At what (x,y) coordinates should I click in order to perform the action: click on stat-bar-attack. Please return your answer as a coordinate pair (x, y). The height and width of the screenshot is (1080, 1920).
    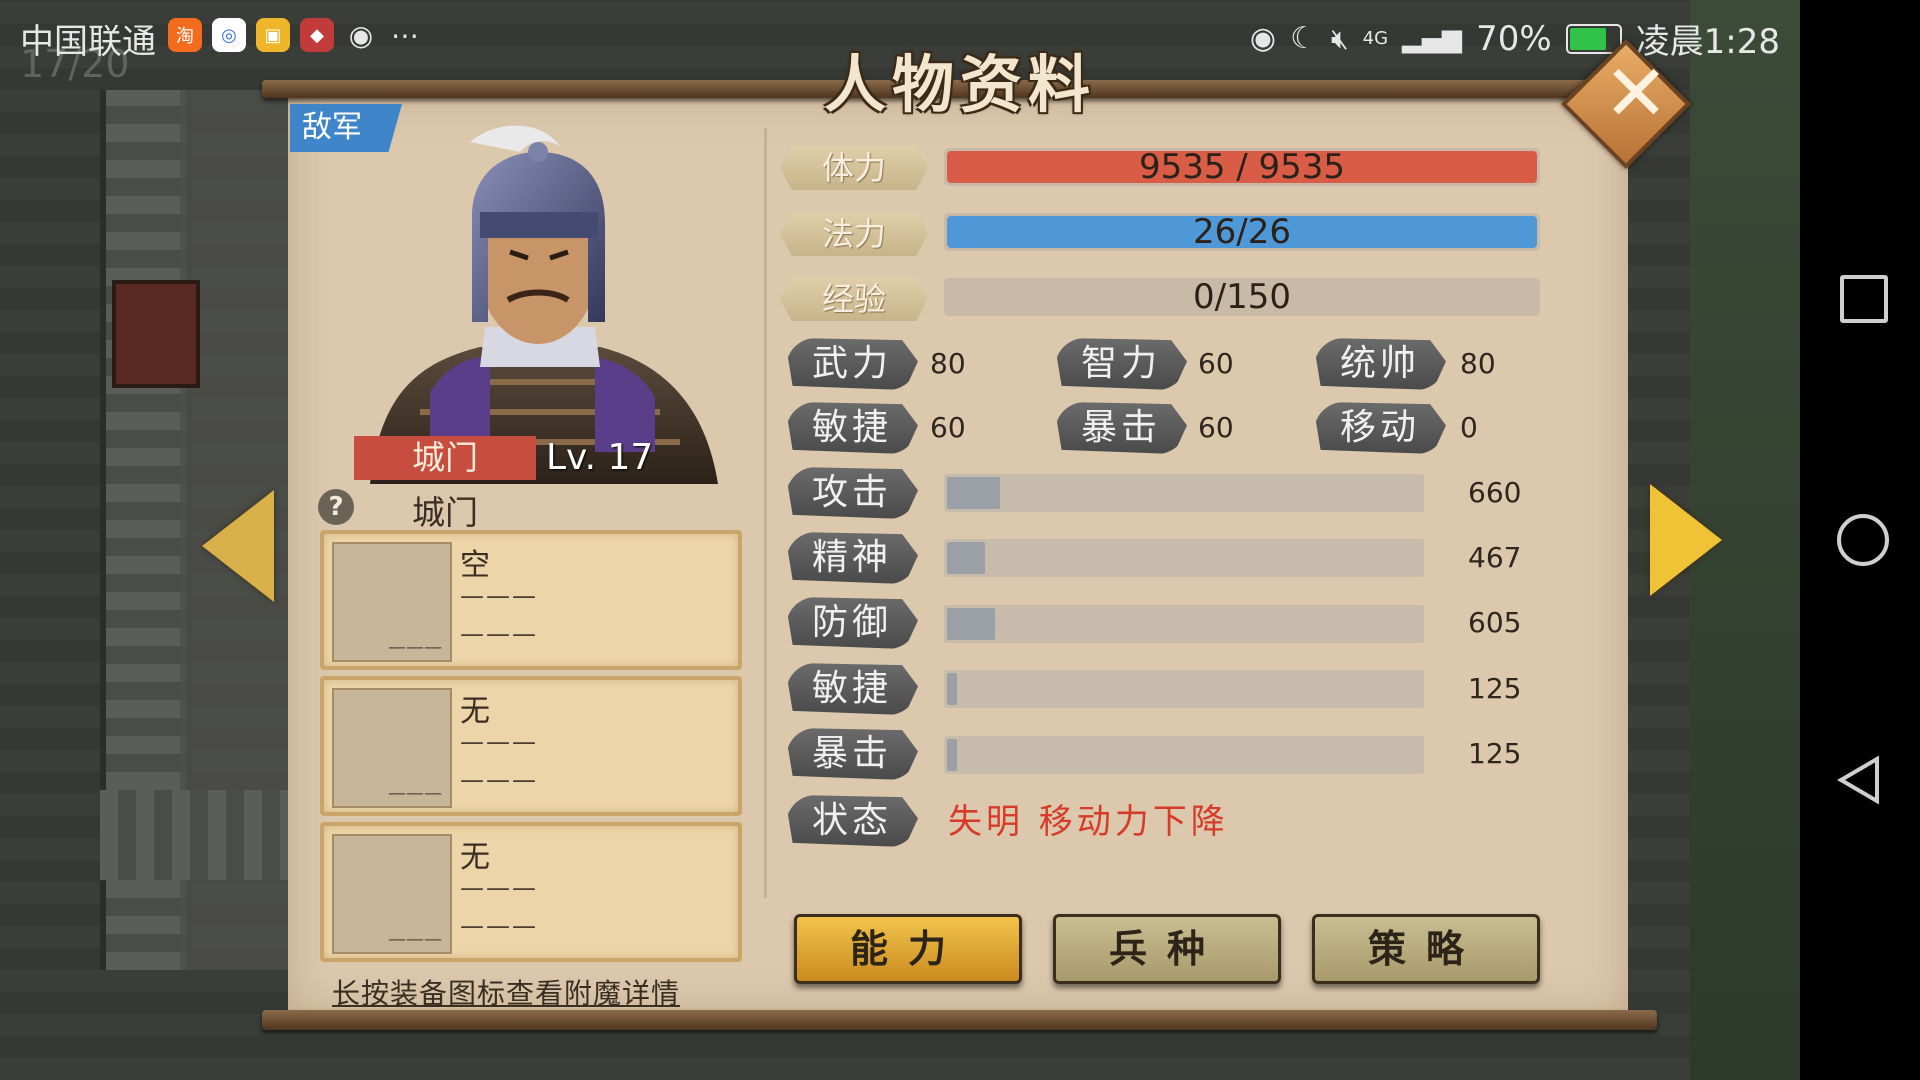
    Looking at the image, I should click on (1184, 493).